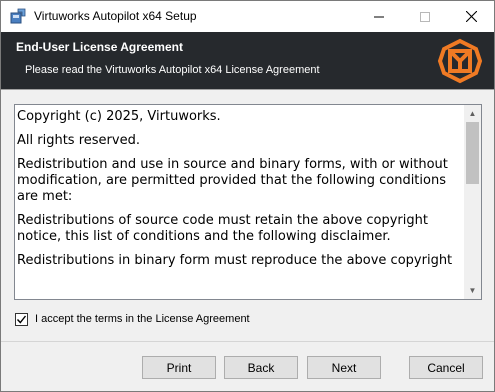 Image resolution: width=495 pixels, height=392 pixels. What do you see at coordinates (446, 367) in the screenshot?
I see `cancel-button: Cancel` at bounding box center [446, 367].